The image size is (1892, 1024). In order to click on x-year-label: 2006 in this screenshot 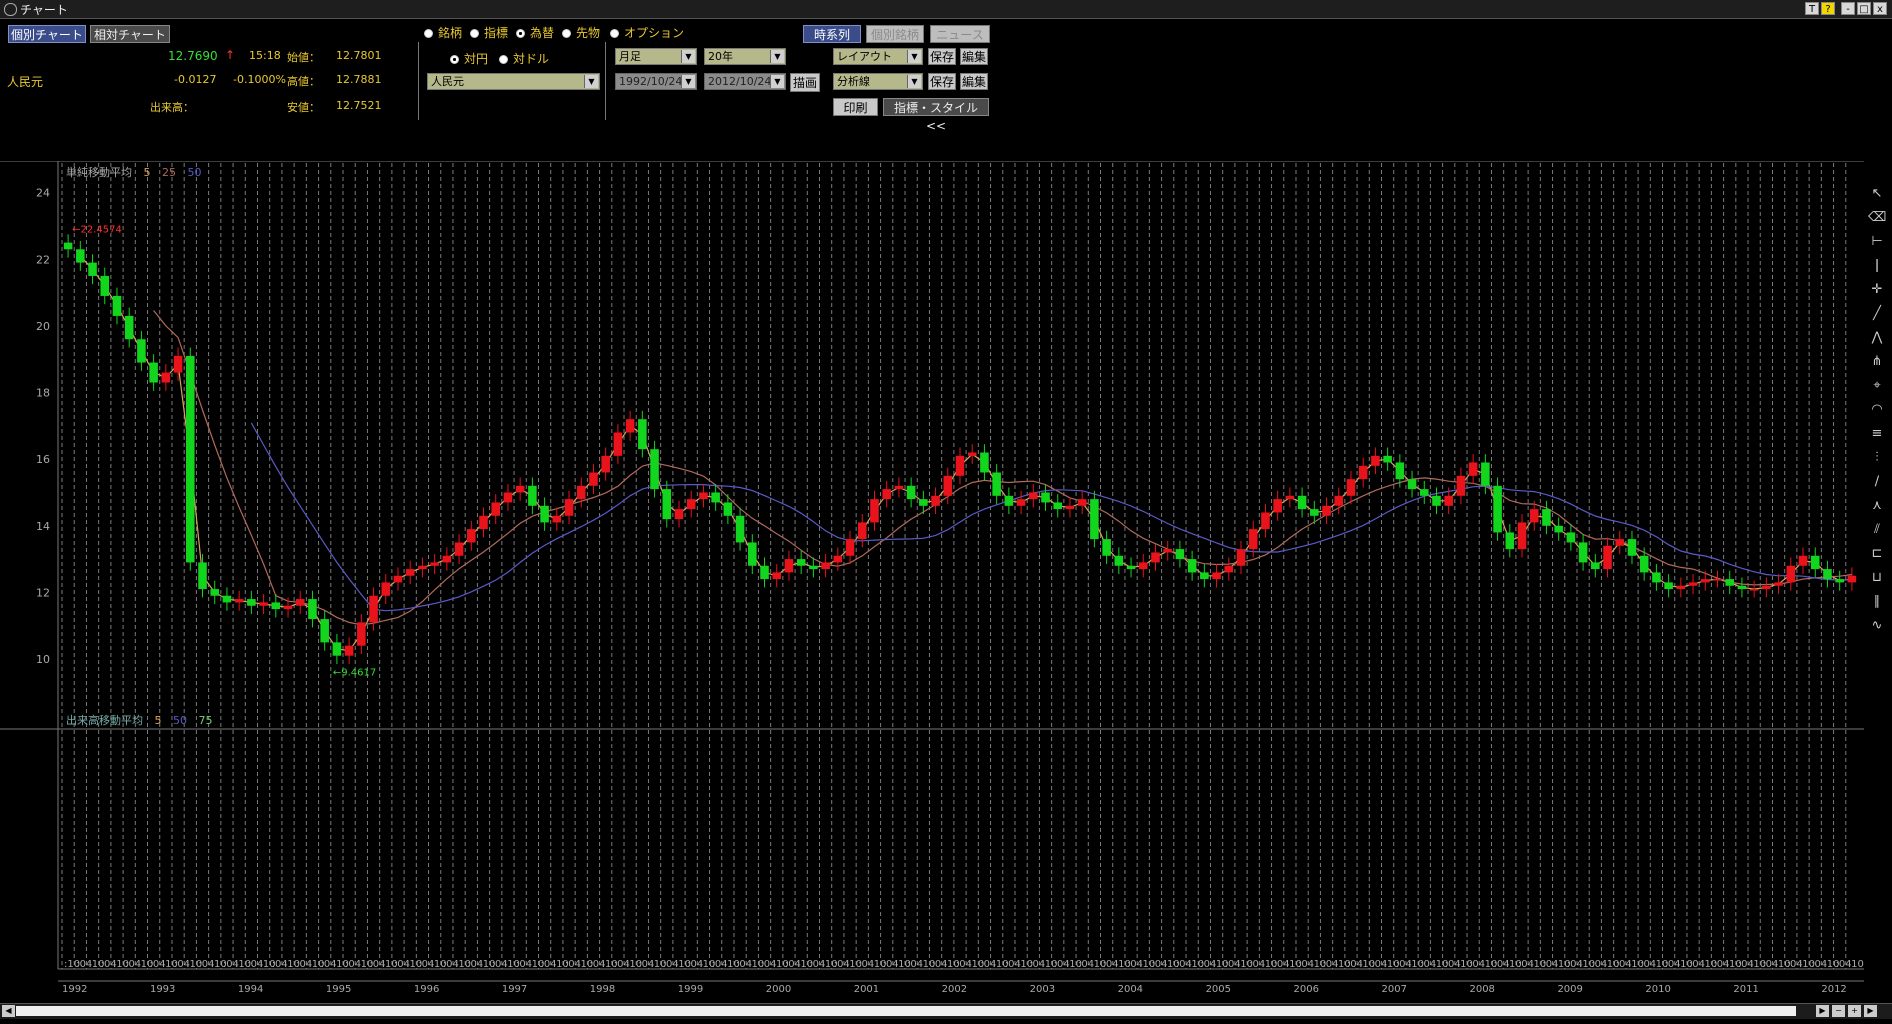, I will do `click(1306, 989)`.